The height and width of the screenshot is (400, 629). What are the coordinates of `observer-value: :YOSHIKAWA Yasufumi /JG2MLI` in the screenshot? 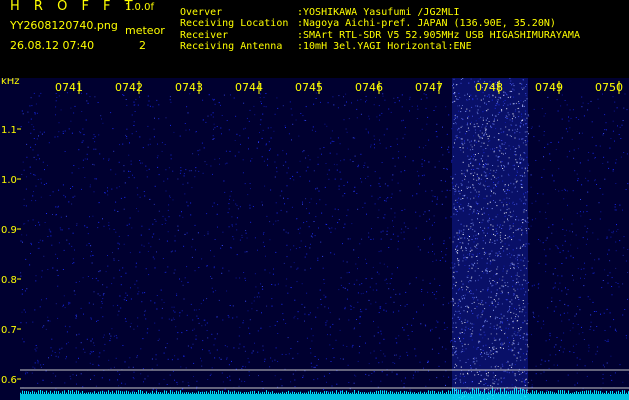 It's located at (378, 12).